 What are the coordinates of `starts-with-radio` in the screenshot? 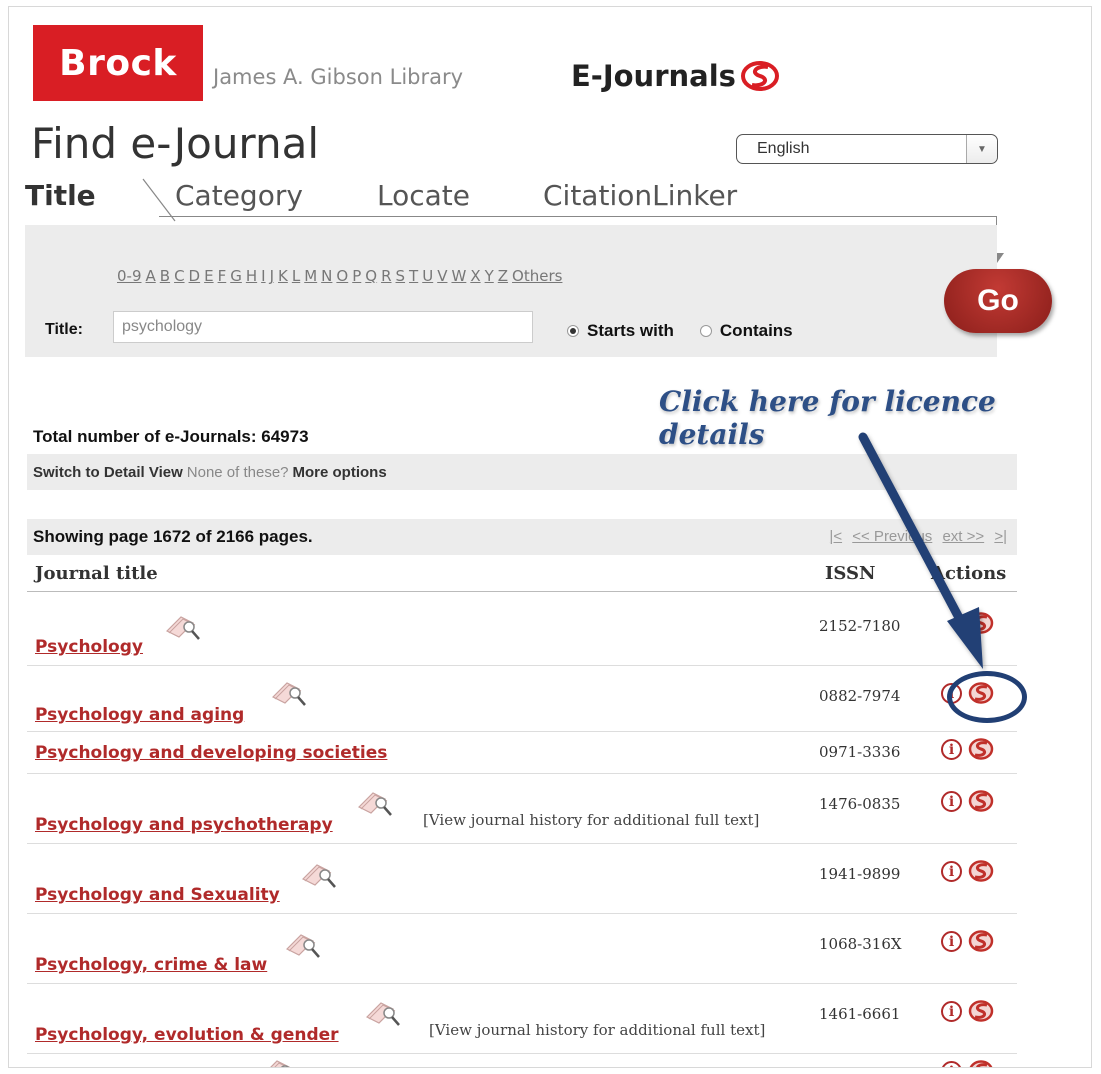 It's located at (573, 331).